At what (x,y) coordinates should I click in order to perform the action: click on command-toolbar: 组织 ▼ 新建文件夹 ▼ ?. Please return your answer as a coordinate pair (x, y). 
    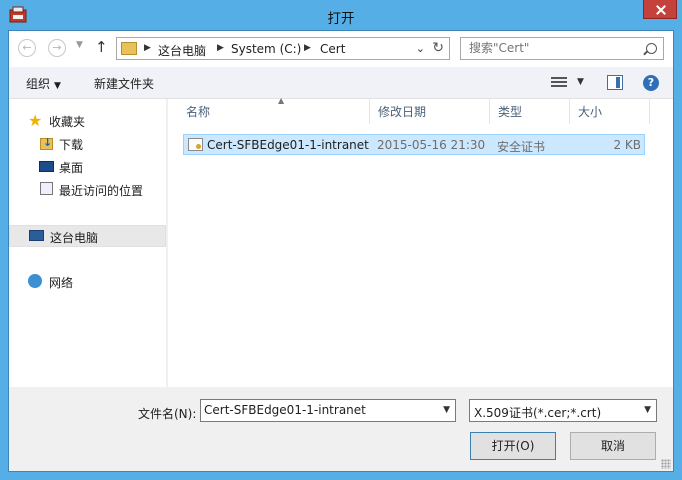
    Looking at the image, I should click on (341, 83).